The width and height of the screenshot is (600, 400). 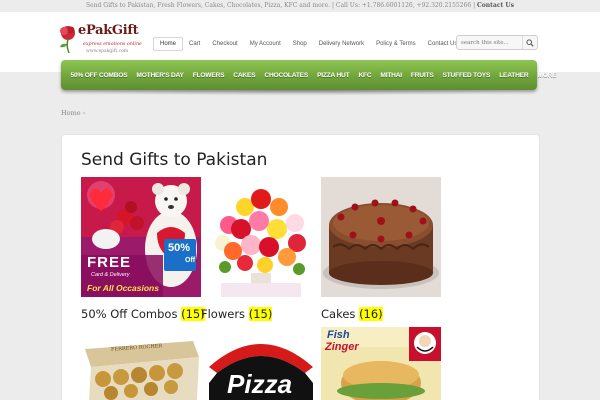 I want to click on kfc-promo-zinger: Zinger, so click(x=342, y=347).